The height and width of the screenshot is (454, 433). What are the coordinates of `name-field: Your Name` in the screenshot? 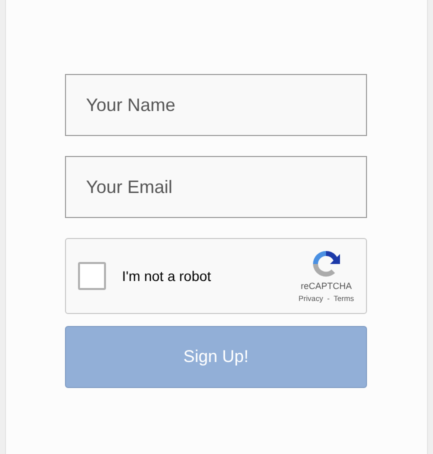 It's located at (216, 105).